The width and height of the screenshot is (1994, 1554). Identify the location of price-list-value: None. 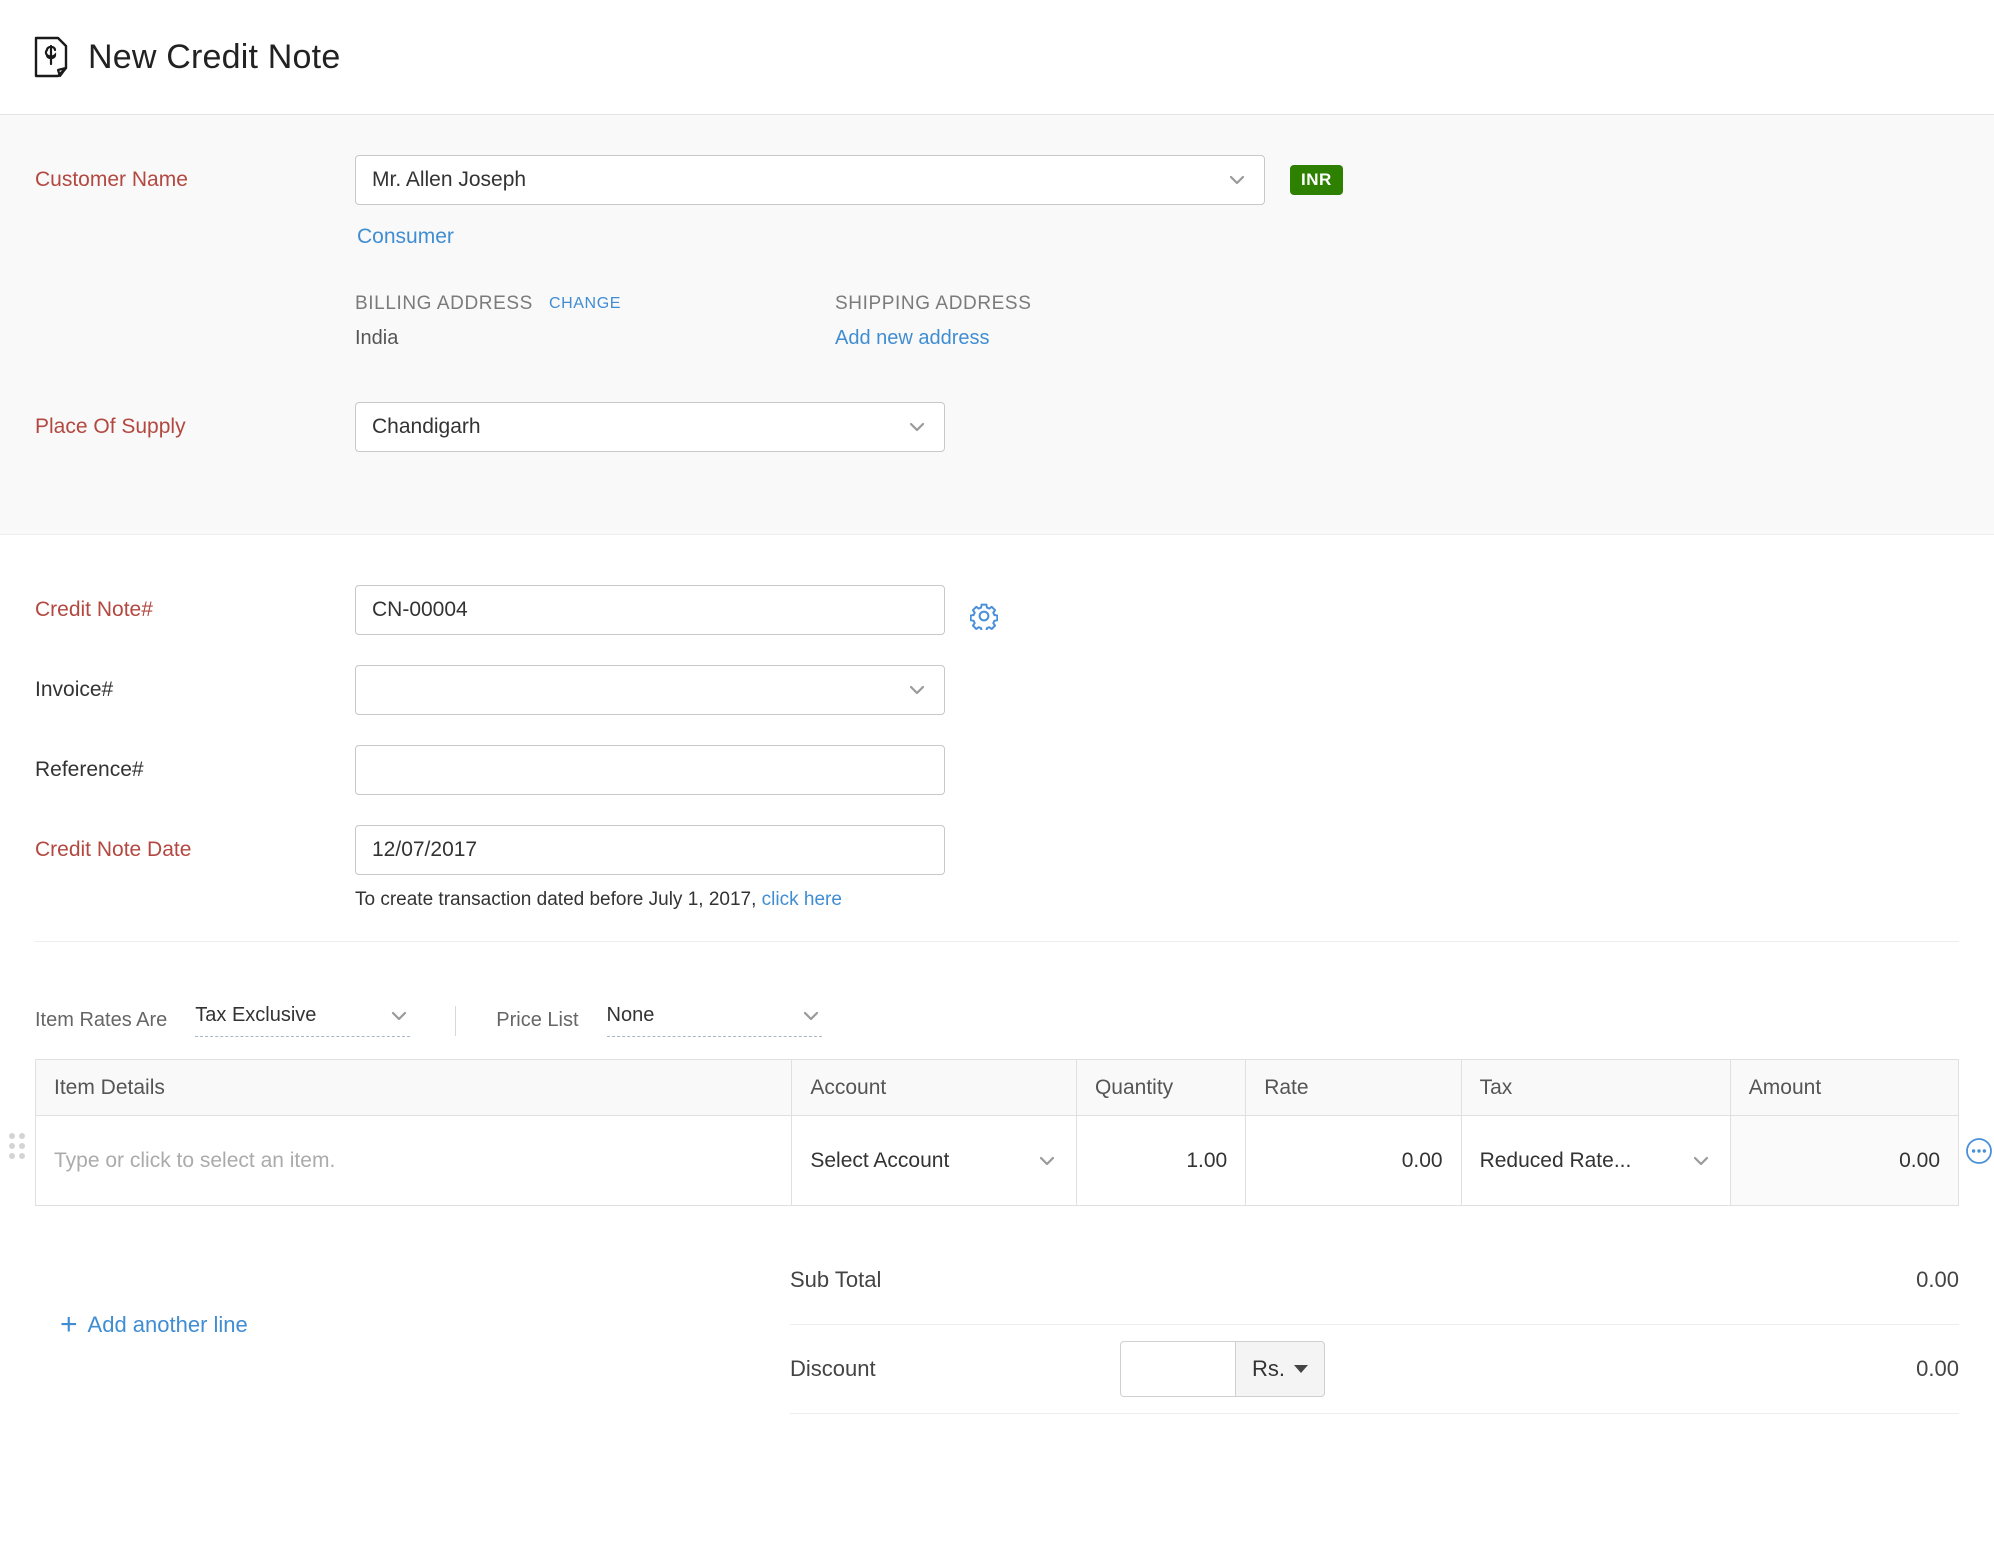
(630, 1015).